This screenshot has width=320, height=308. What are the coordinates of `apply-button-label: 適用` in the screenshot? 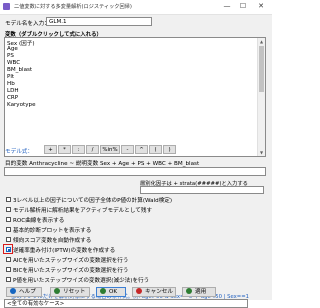 It's located at (201, 292).